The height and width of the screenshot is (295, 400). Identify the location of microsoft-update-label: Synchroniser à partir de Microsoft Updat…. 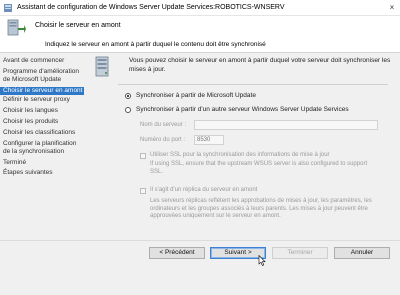
(196, 95).